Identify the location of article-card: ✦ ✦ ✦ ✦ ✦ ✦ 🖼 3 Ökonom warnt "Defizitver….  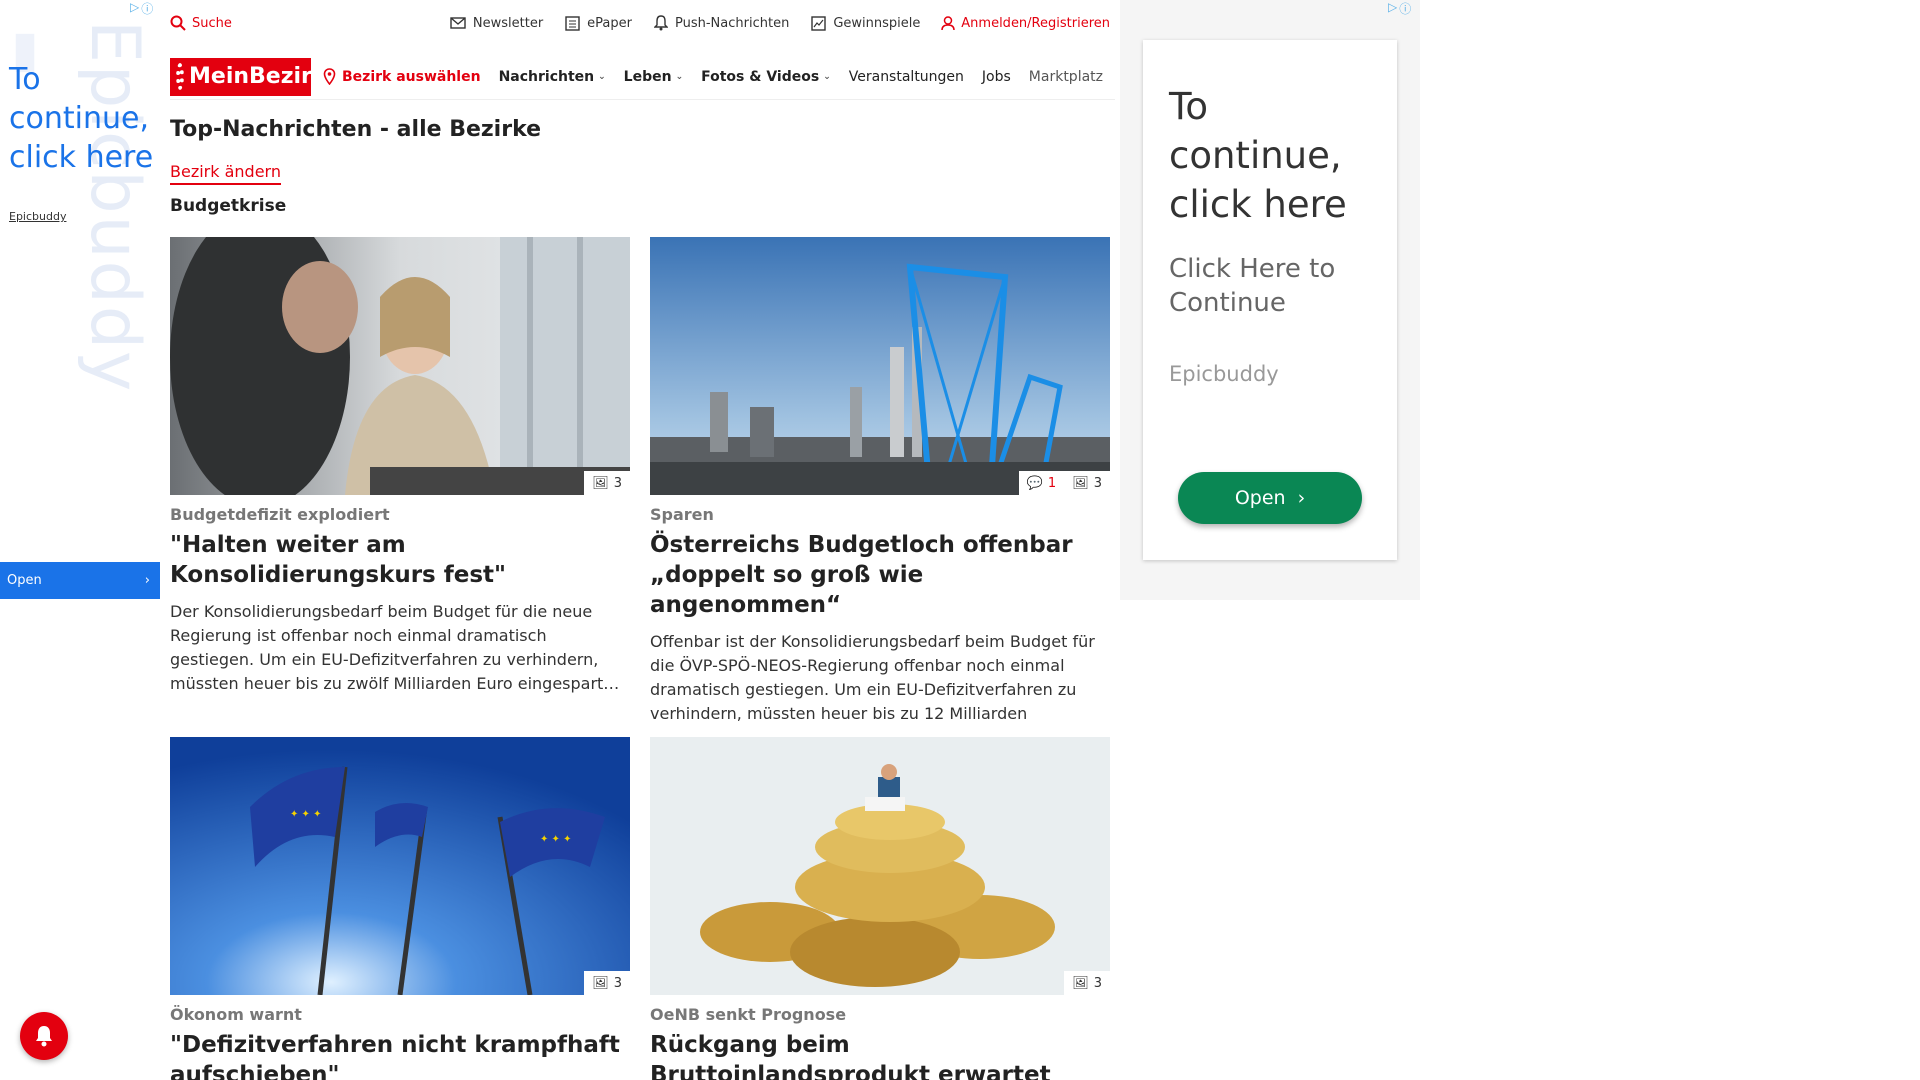
(400, 908).